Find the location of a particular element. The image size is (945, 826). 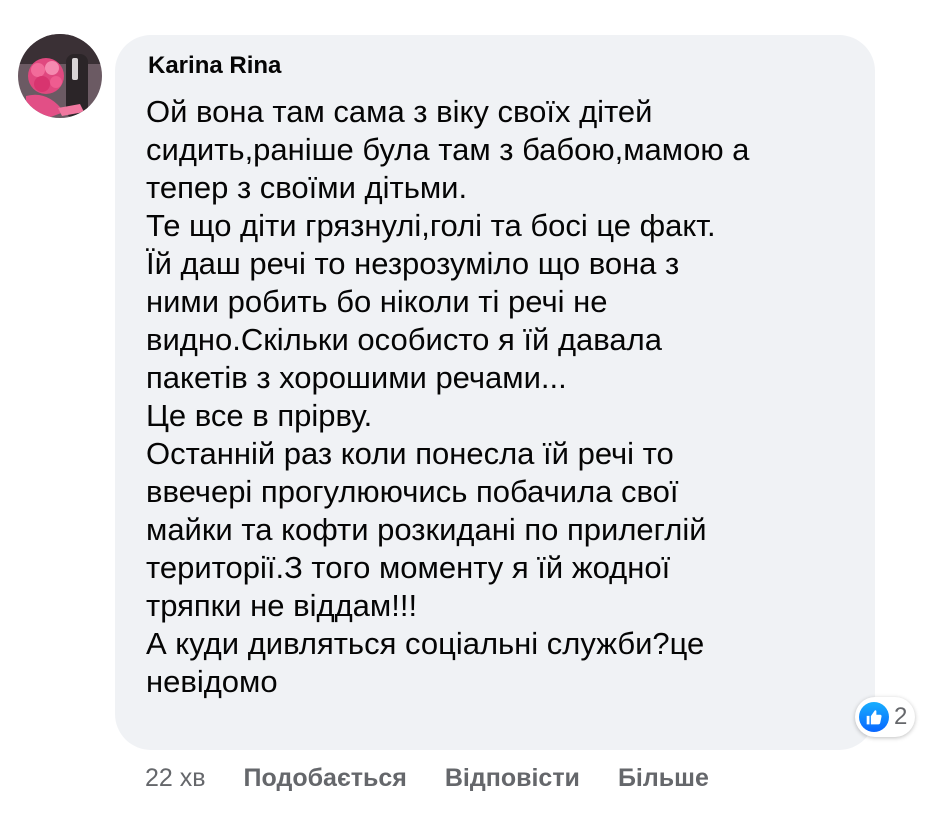

comment-text-line: ними робить бо ніколи ті речі не is located at coordinates (377, 301).